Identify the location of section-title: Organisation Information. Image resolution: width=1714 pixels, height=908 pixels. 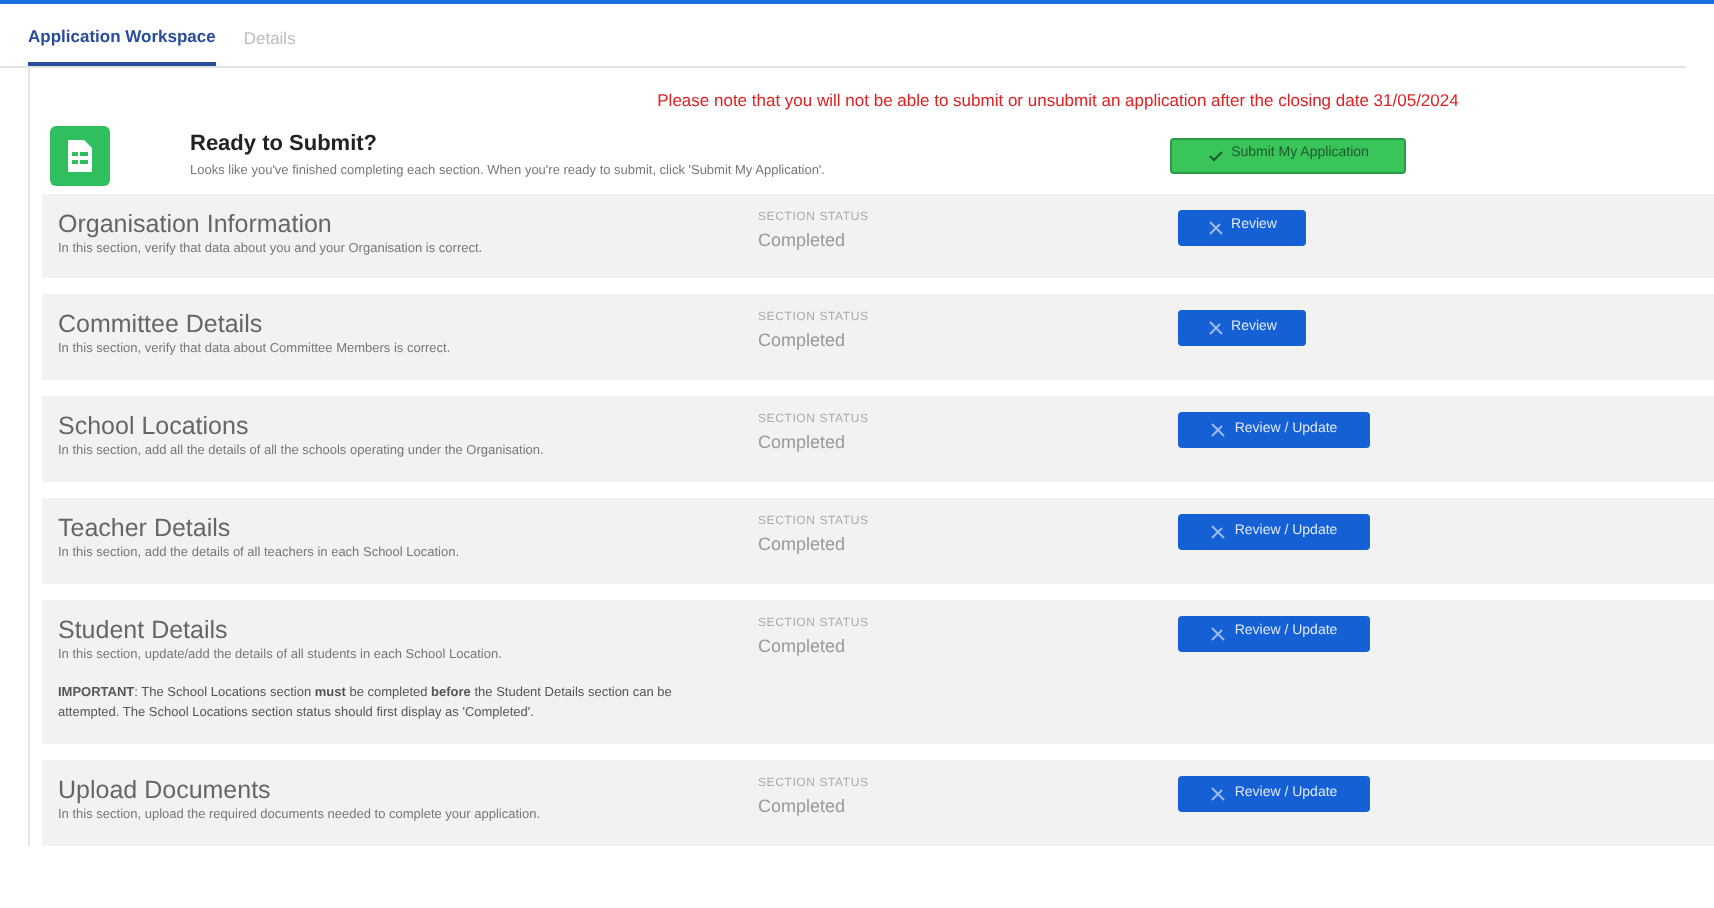
(196, 224).